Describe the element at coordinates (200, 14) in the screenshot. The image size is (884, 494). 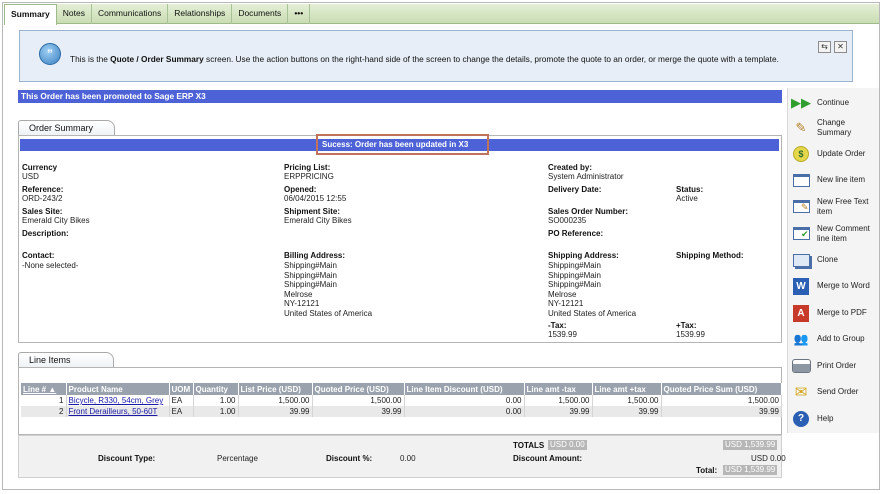
I see `tab-relationships: Relationships` at that location.